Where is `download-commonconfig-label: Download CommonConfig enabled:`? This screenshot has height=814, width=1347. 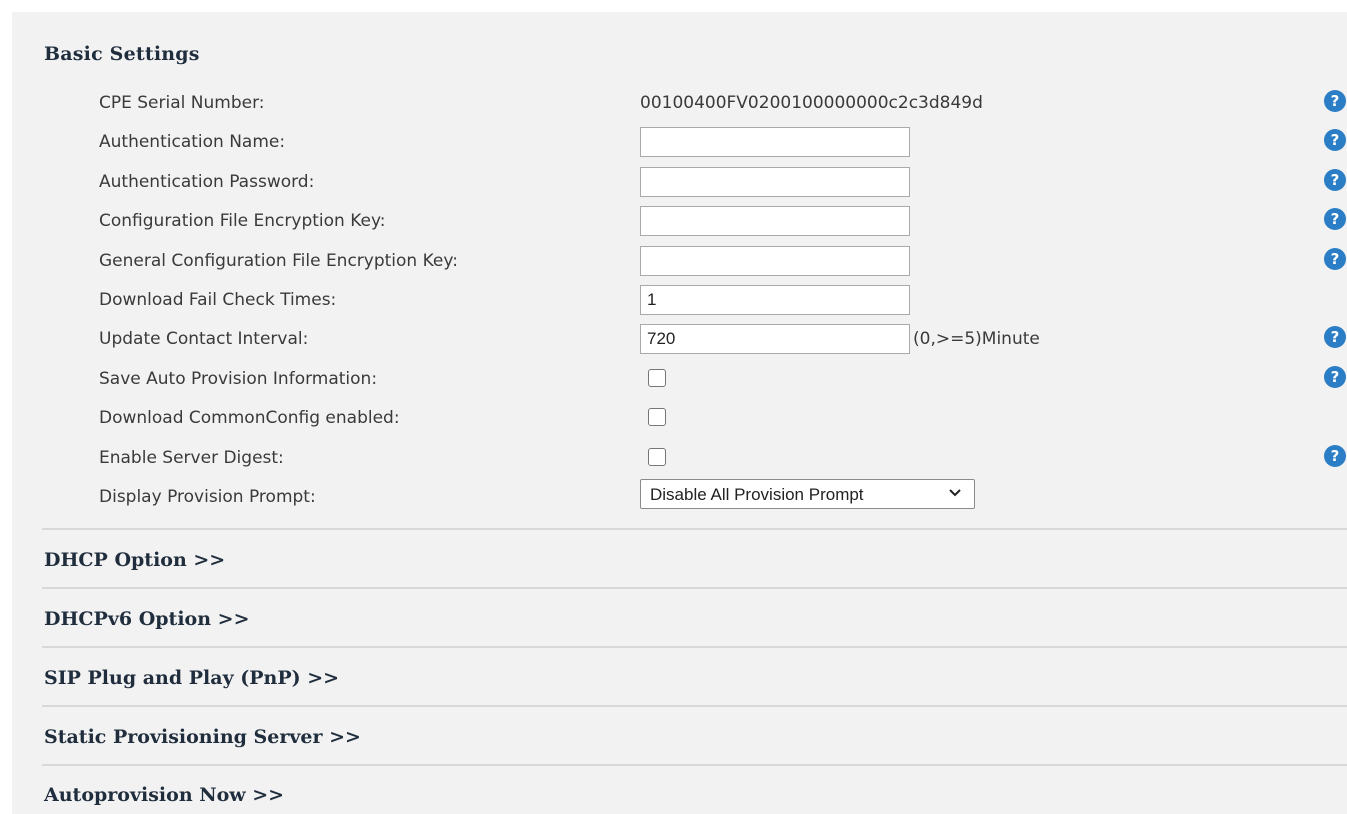
download-commonconfig-label: Download CommonConfig enabled: is located at coordinates (249, 418).